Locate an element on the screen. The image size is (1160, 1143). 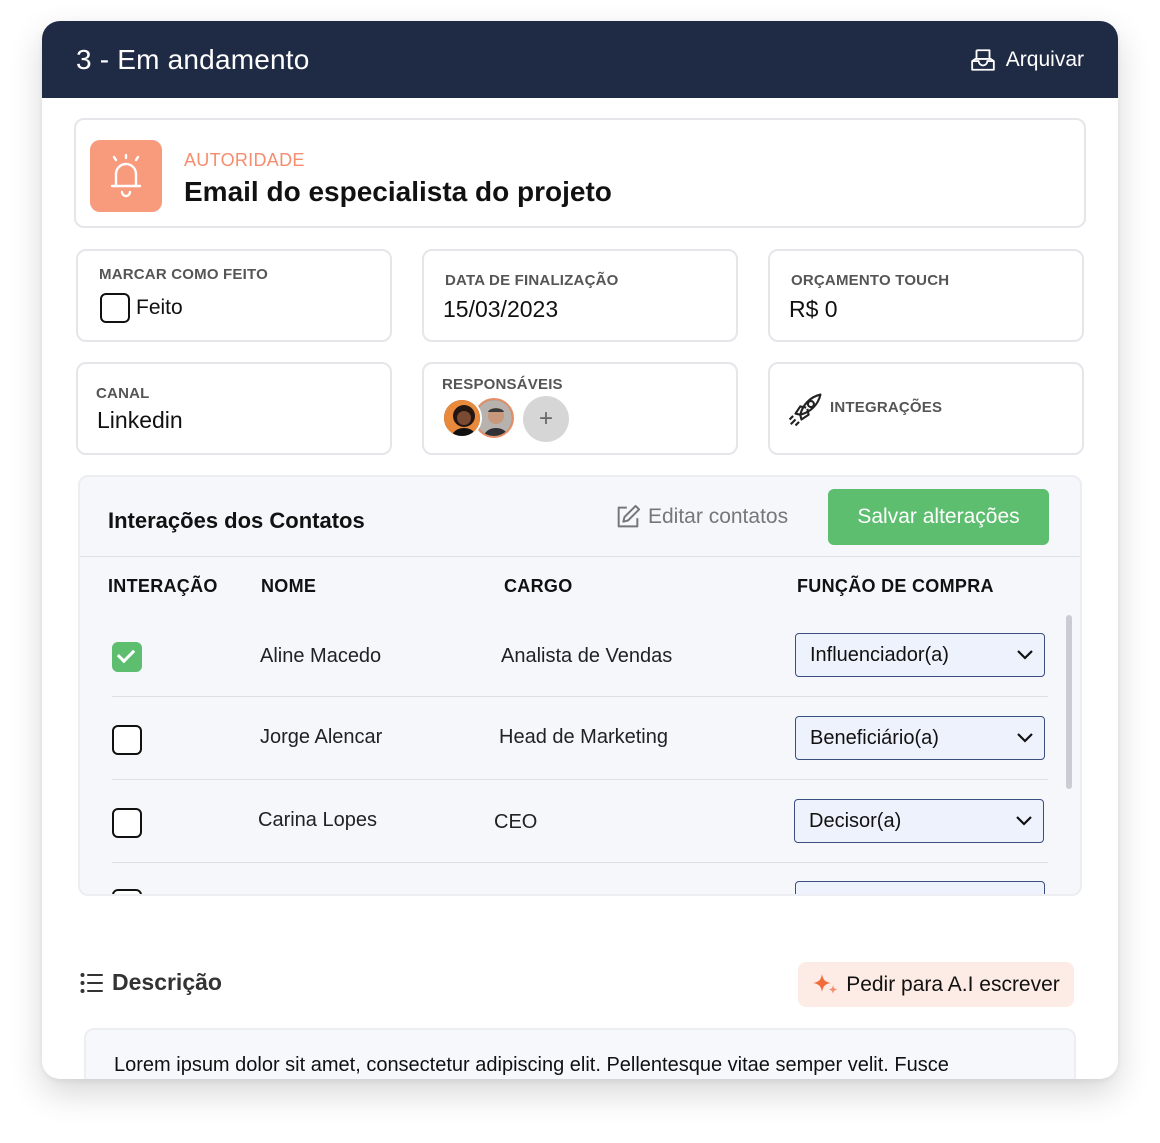
contact-role: Analista de Vendas is located at coordinates (587, 656).